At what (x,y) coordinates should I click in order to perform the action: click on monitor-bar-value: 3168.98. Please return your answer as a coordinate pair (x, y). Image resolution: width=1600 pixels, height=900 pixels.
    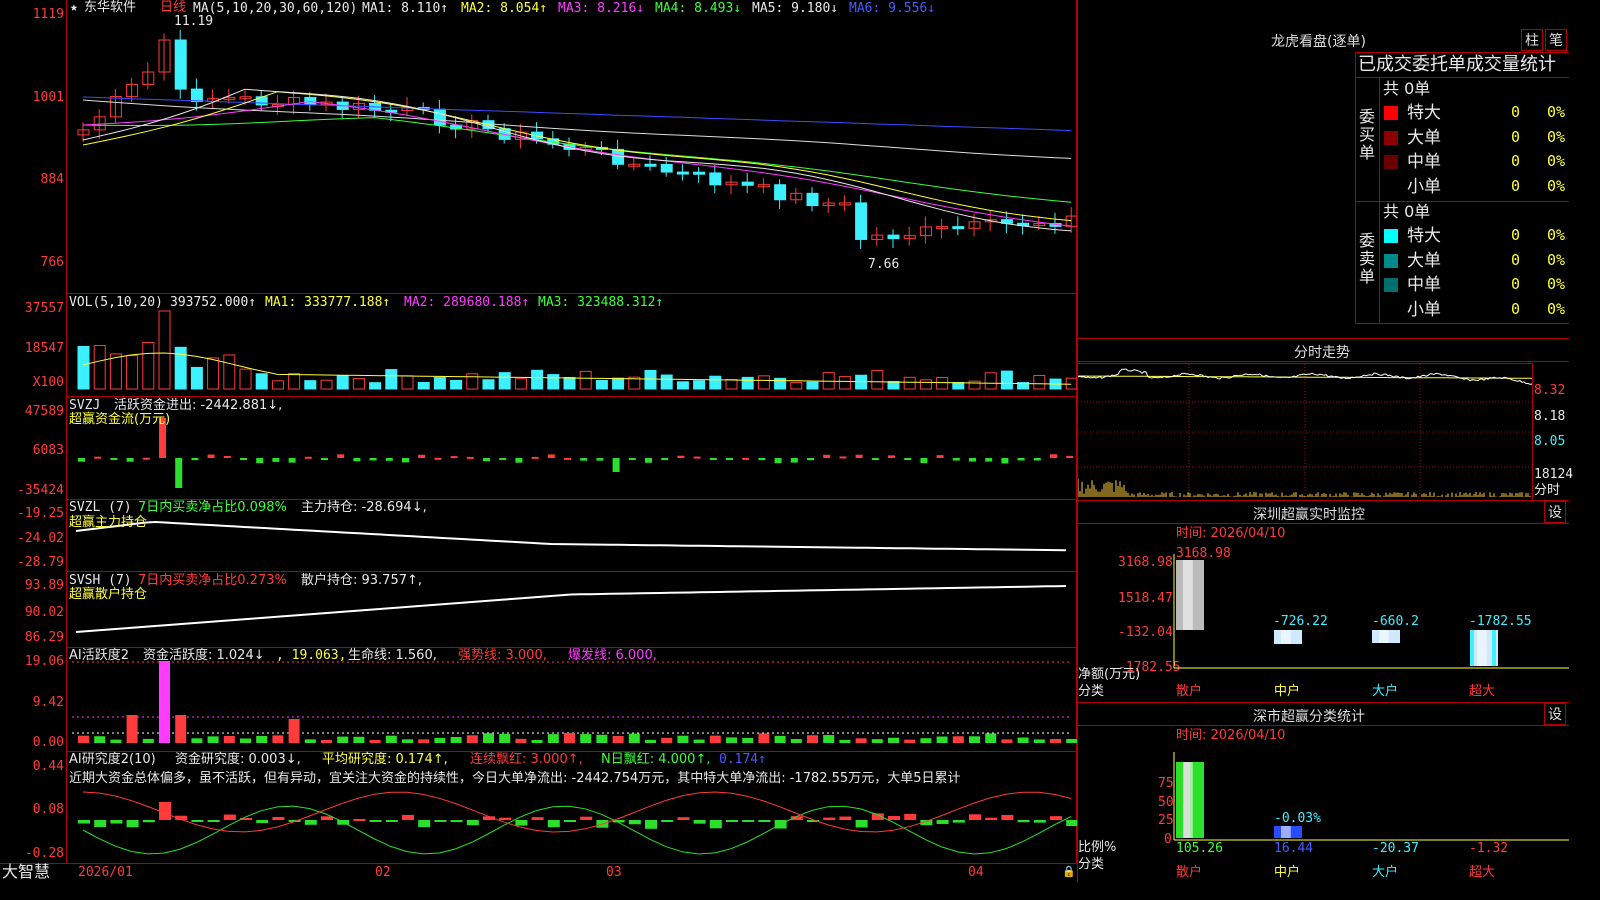
    Looking at the image, I should click on (1203, 553).